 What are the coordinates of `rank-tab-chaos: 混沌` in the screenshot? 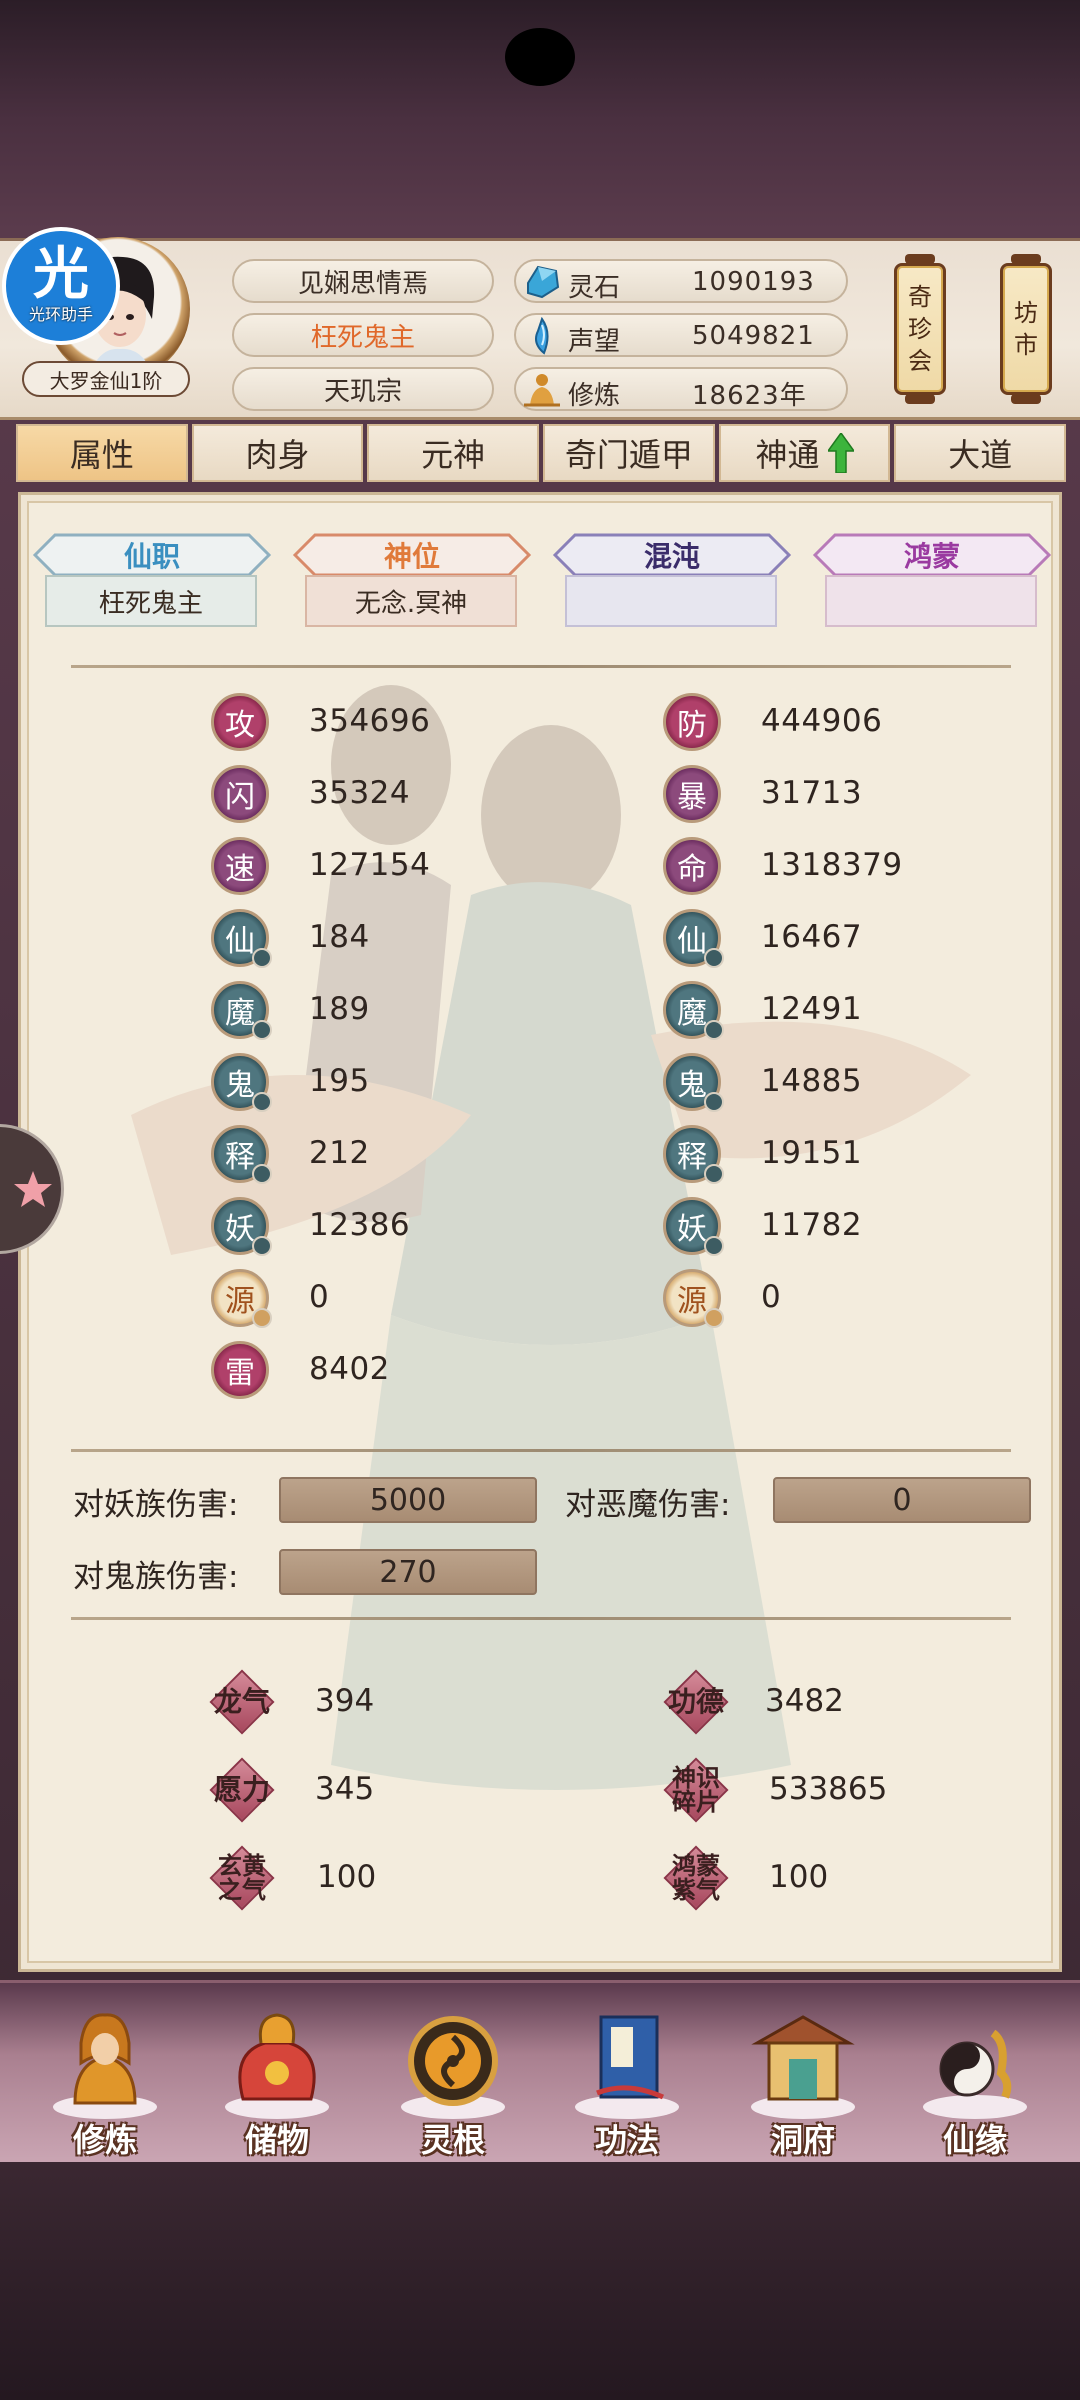 It's located at (672, 555).